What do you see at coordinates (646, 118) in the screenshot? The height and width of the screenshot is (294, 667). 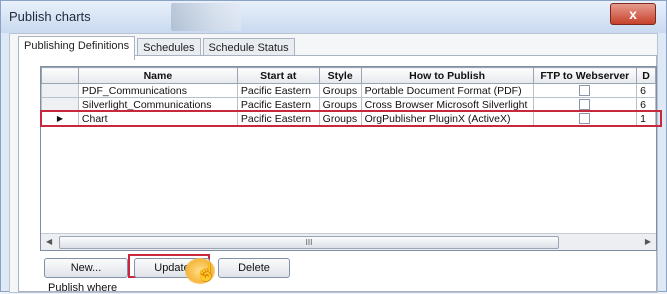 I see `cell-d: 1` at bounding box center [646, 118].